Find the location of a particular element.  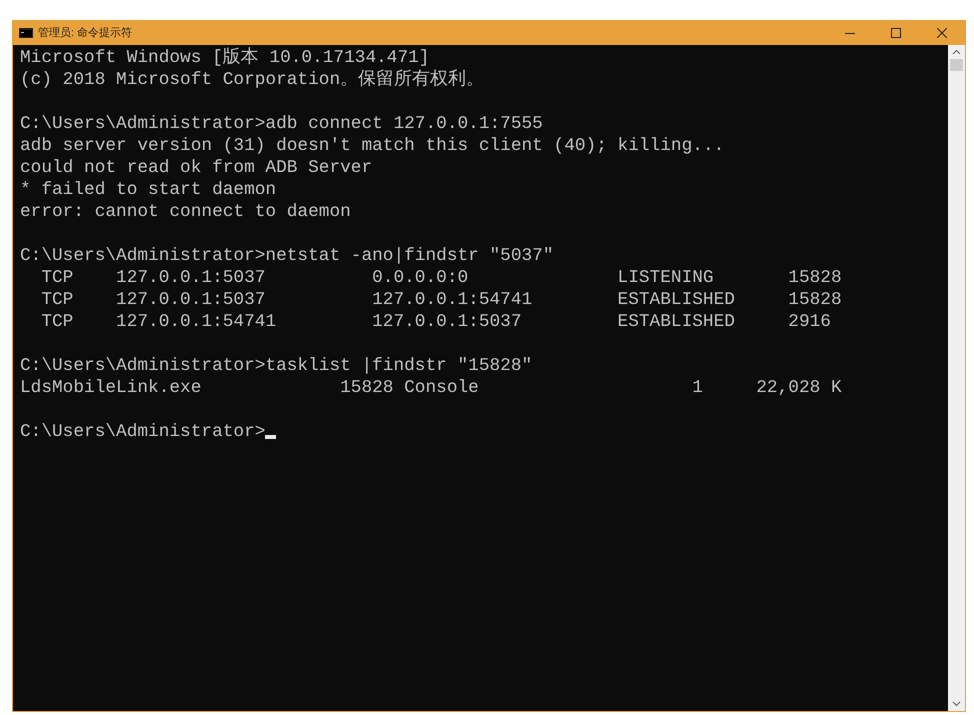

scrollbar is located at coordinates (956, 378).